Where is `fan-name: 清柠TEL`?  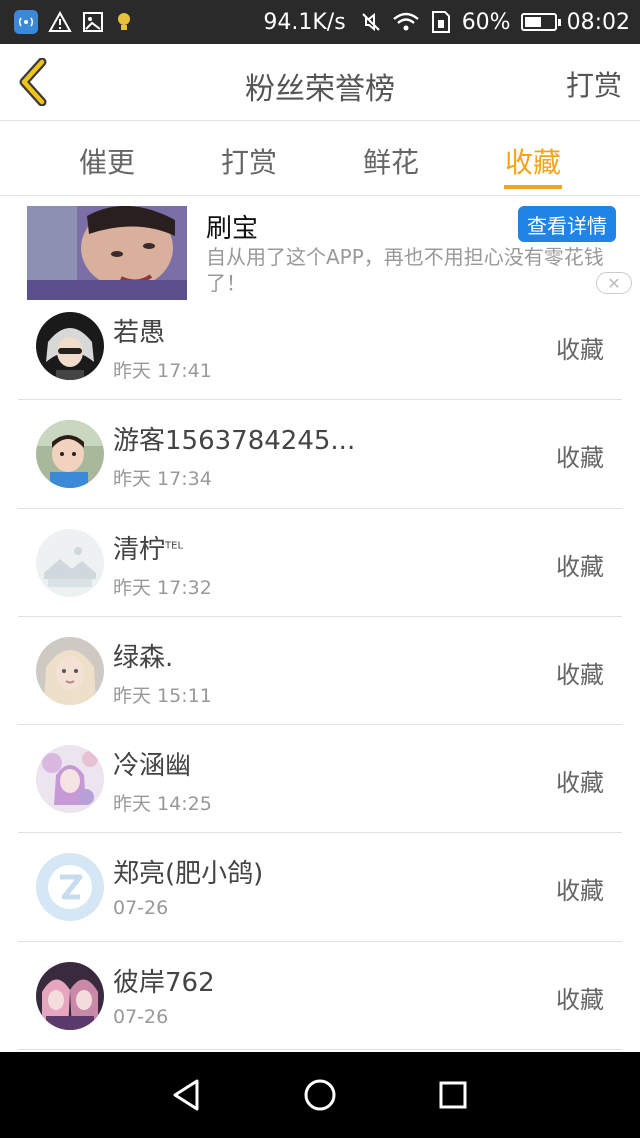 fan-name: 清柠TEL is located at coordinates (148, 549).